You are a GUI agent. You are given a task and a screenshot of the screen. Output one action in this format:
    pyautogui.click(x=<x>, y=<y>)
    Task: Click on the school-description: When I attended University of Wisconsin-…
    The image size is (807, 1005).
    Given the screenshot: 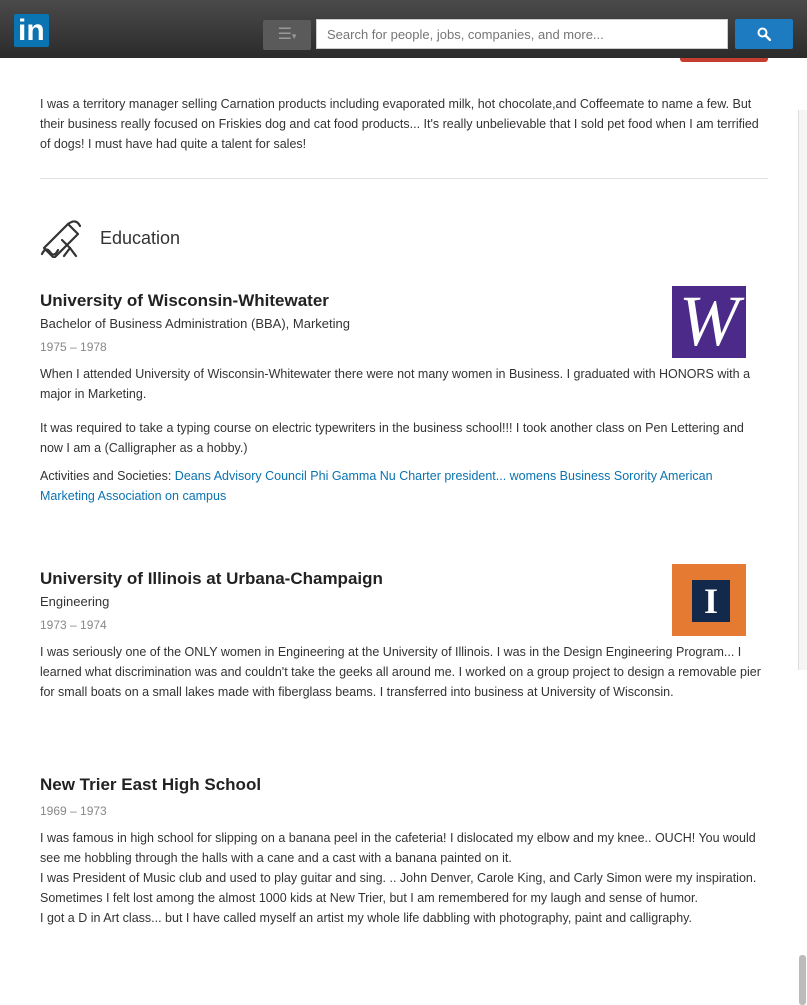 What is the action you would take?
    pyautogui.click(x=395, y=384)
    